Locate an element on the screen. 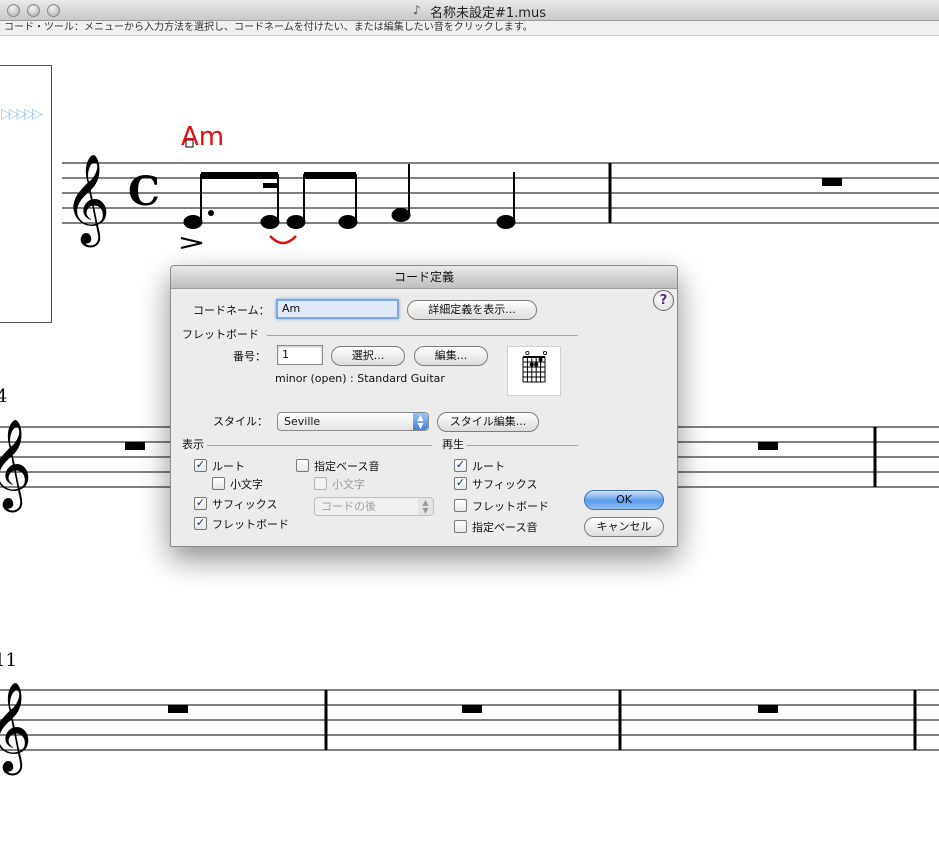 This screenshot has width=939, height=842. display-lowercase-label: 小文字 is located at coordinates (246, 484).